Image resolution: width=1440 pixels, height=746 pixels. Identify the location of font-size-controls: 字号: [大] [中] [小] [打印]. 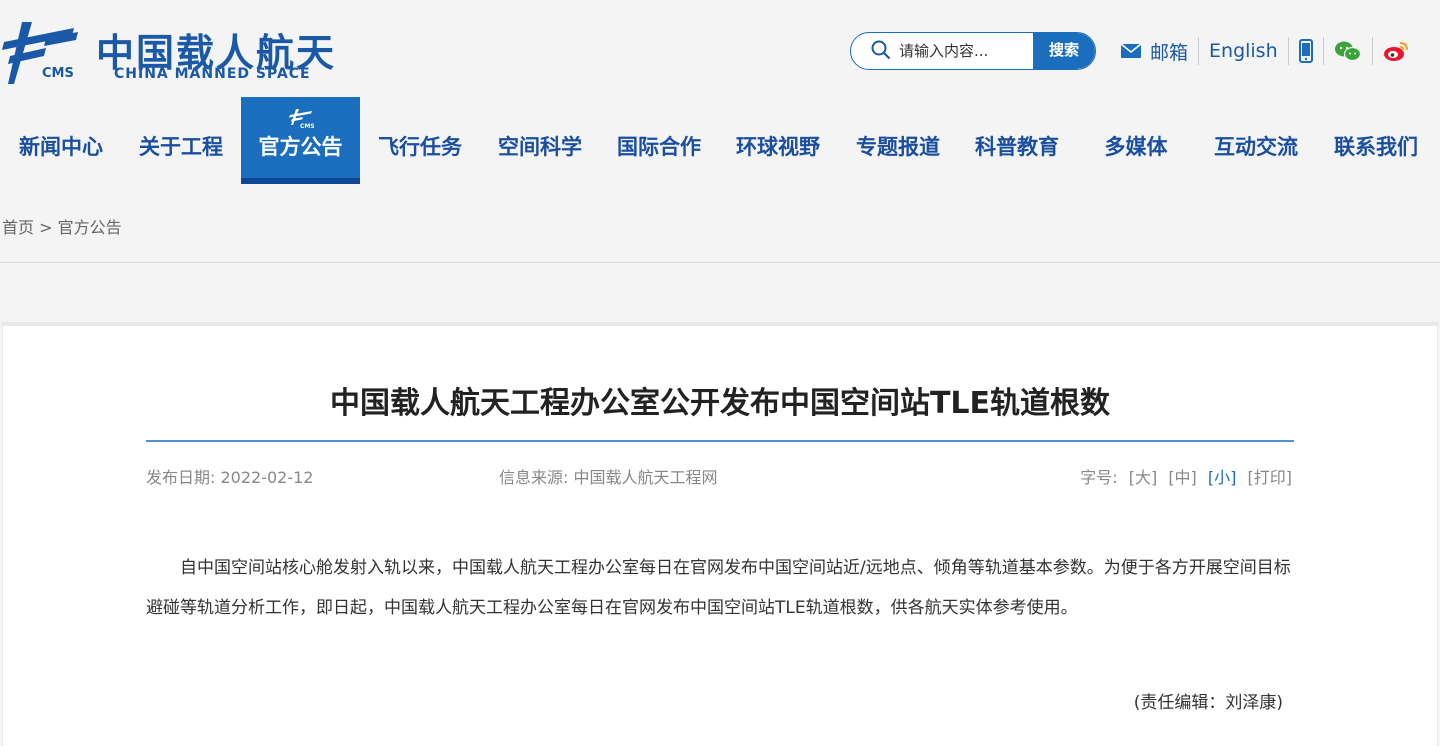
(1186, 476).